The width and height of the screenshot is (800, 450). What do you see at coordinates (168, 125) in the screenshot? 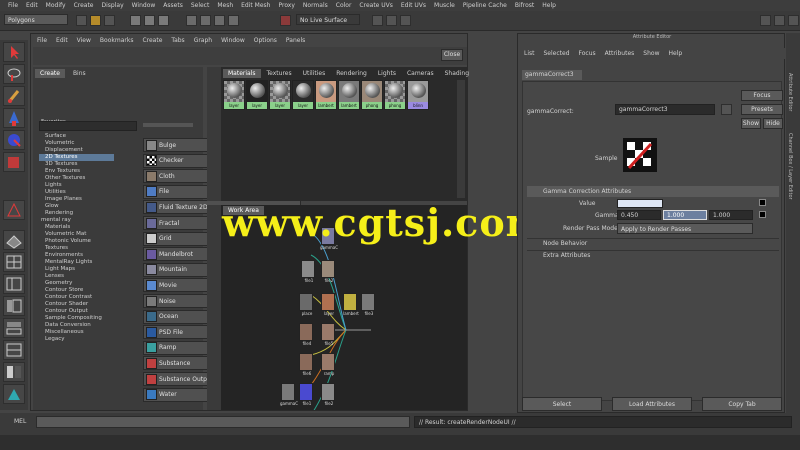
I see `icon-size-slider` at bounding box center [168, 125].